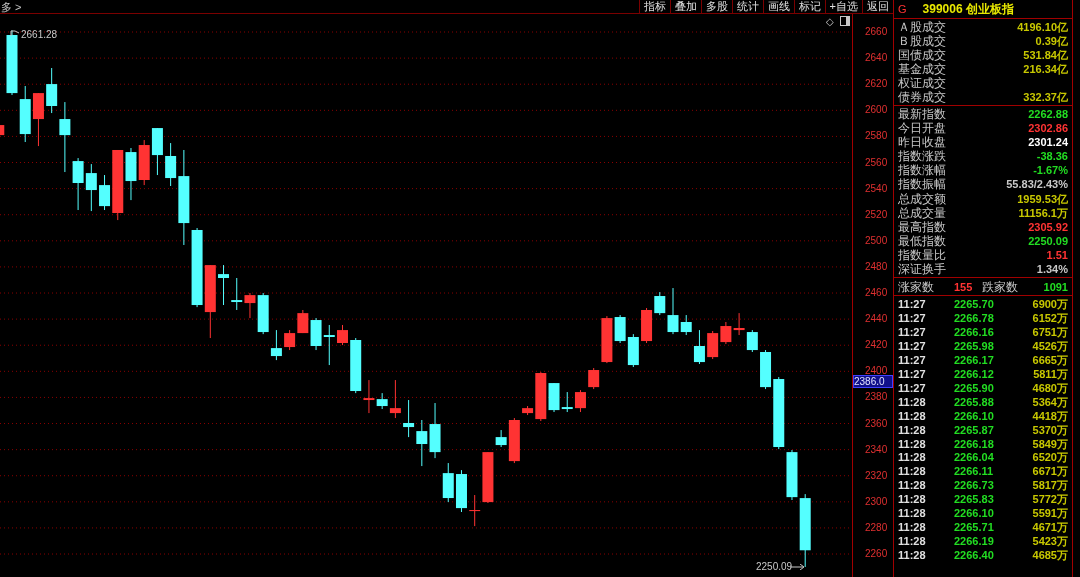 This screenshot has height=577, width=1080. What do you see at coordinates (876, 397) in the screenshot?
I see `axis-label: 2380` at bounding box center [876, 397].